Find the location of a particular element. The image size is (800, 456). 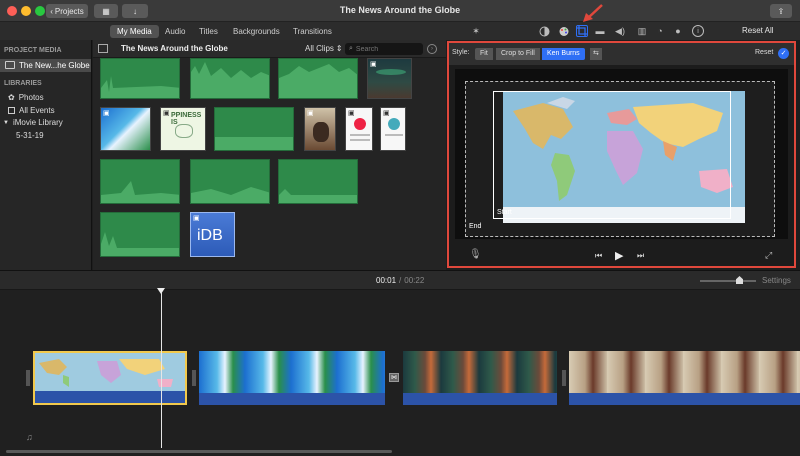

zoom-slider is located at coordinates (728, 281).